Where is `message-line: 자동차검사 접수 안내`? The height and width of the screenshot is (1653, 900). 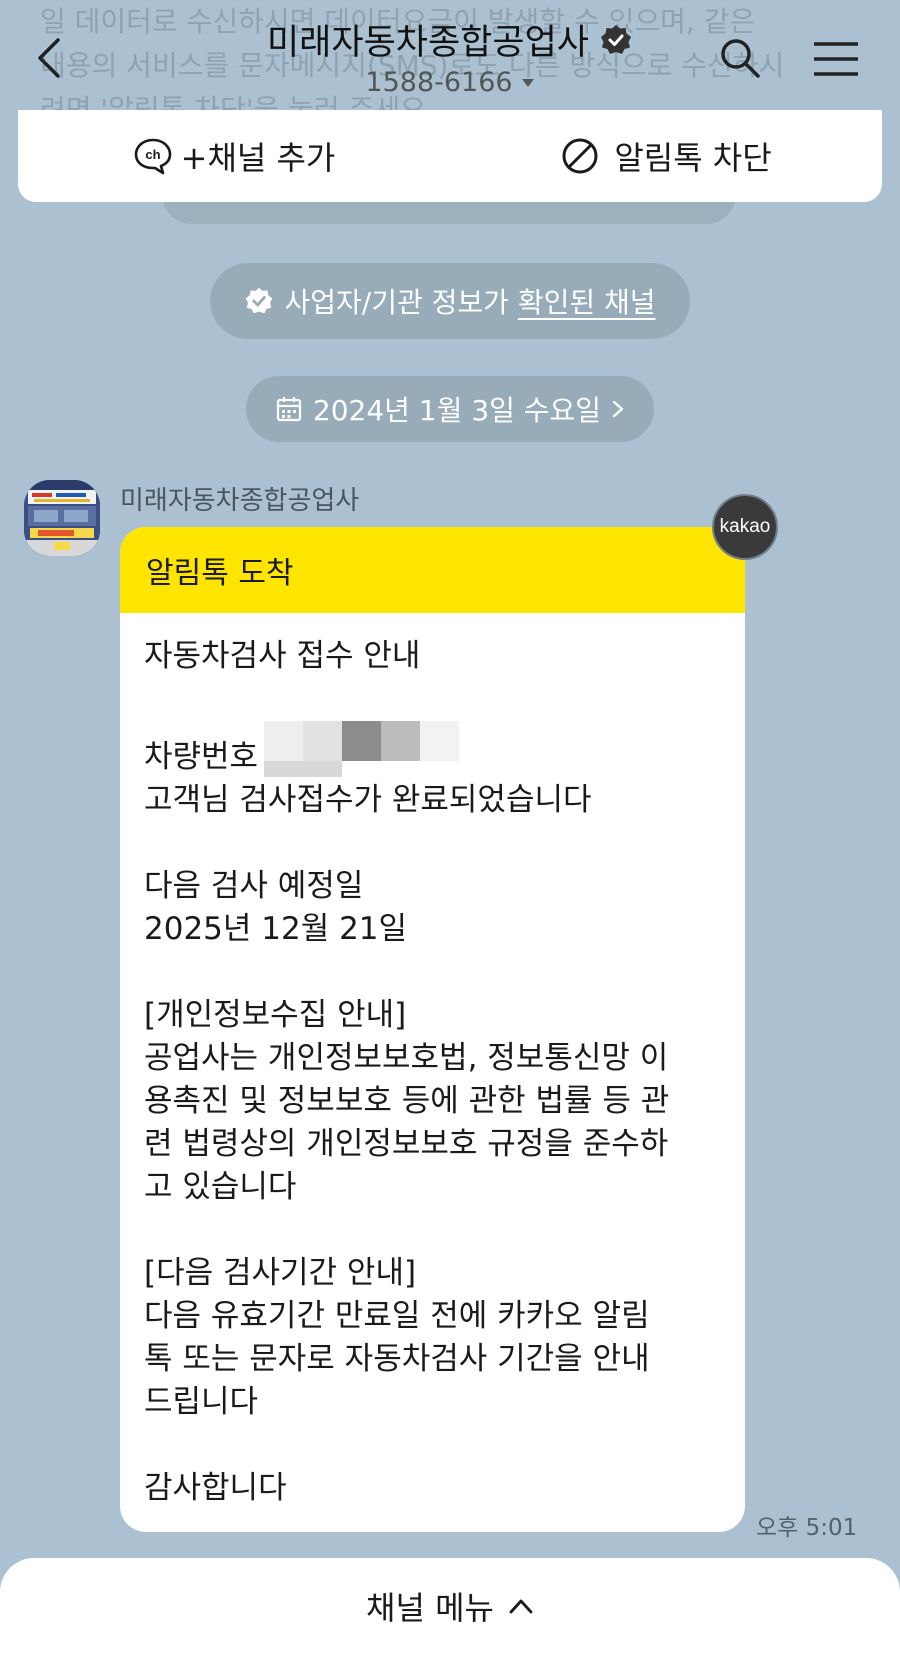
message-line: 자동차검사 접수 안내 is located at coordinates (282, 656).